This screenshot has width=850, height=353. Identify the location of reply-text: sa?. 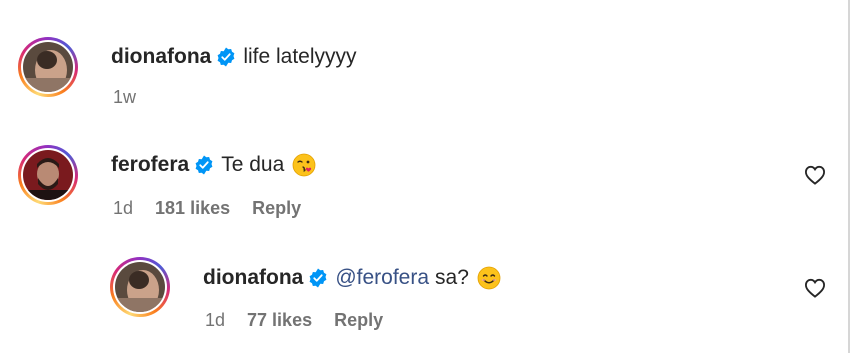
(452, 277).